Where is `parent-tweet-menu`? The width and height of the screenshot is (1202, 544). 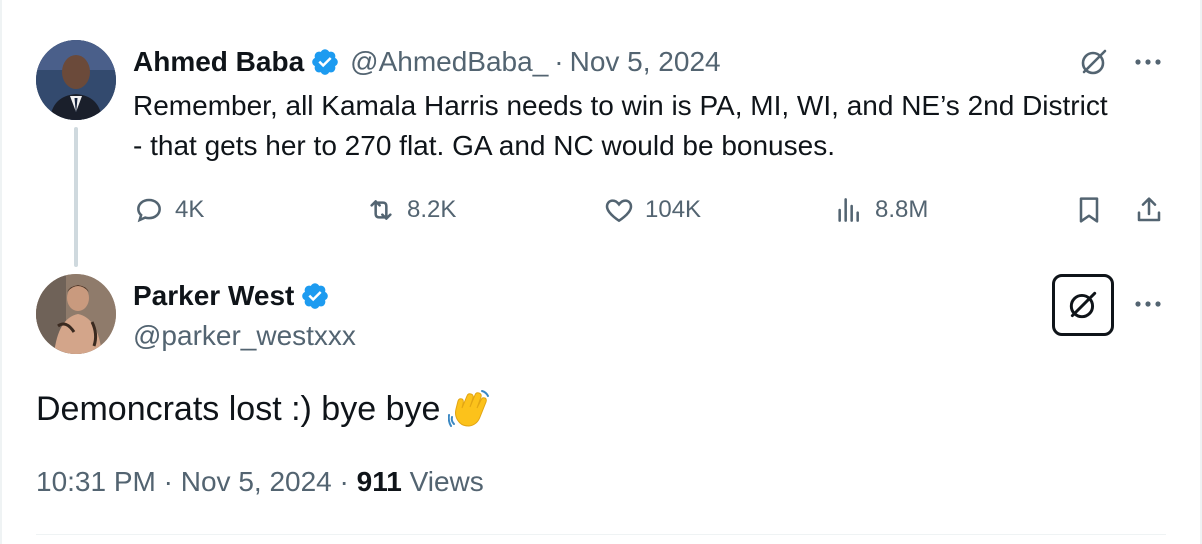
parent-tweet-menu is located at coordinates (1123, 62).